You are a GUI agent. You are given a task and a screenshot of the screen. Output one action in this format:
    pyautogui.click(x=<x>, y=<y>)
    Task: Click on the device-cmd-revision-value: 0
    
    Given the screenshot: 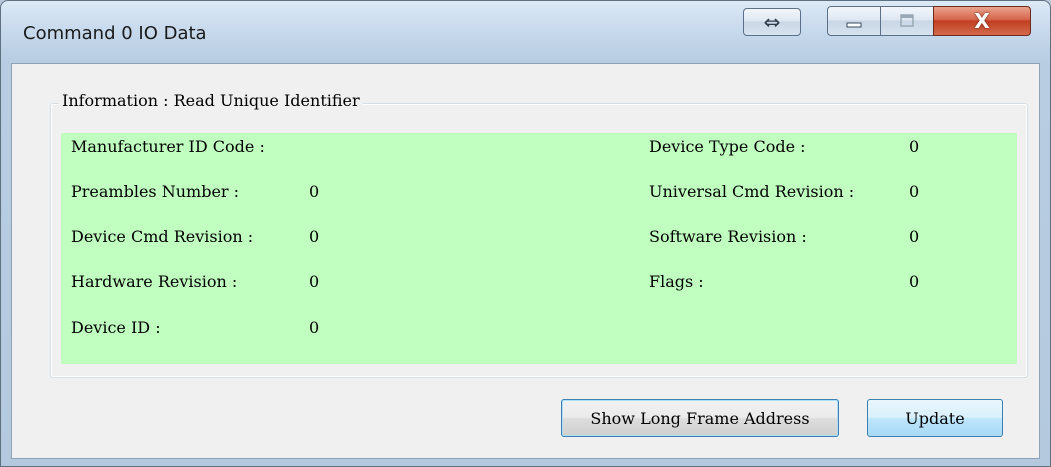 What is the action you would take?
    pyautogui.click(x=314, y=236)
    